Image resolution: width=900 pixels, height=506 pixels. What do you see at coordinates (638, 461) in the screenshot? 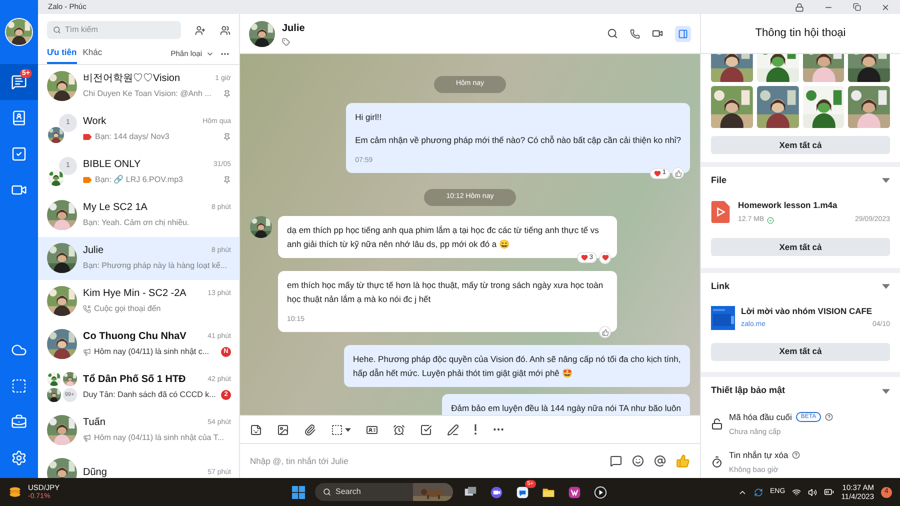
I see `emoji-icon` at bounding box center [638, 461].